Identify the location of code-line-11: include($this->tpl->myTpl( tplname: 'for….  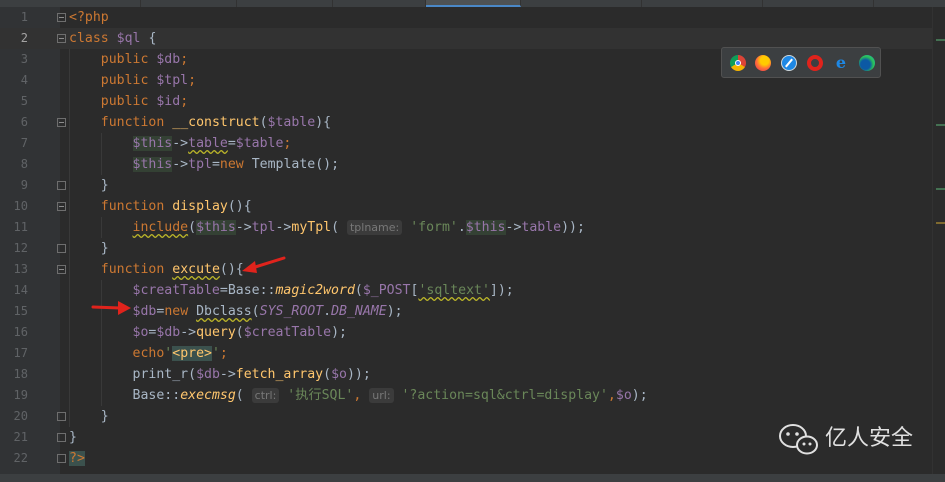
(327, 227).